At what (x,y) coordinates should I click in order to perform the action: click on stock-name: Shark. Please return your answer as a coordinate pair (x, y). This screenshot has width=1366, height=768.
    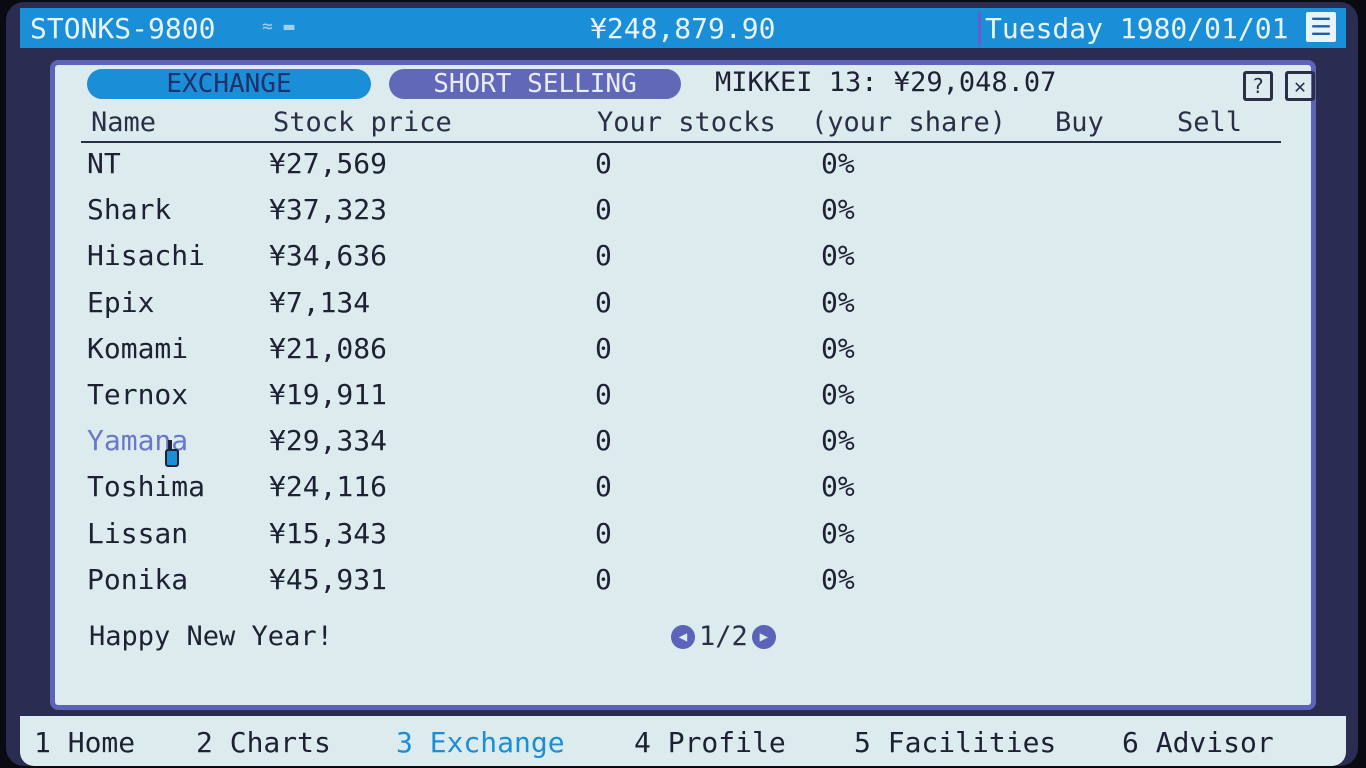
    Looking at the image, I should click on (129, 209).